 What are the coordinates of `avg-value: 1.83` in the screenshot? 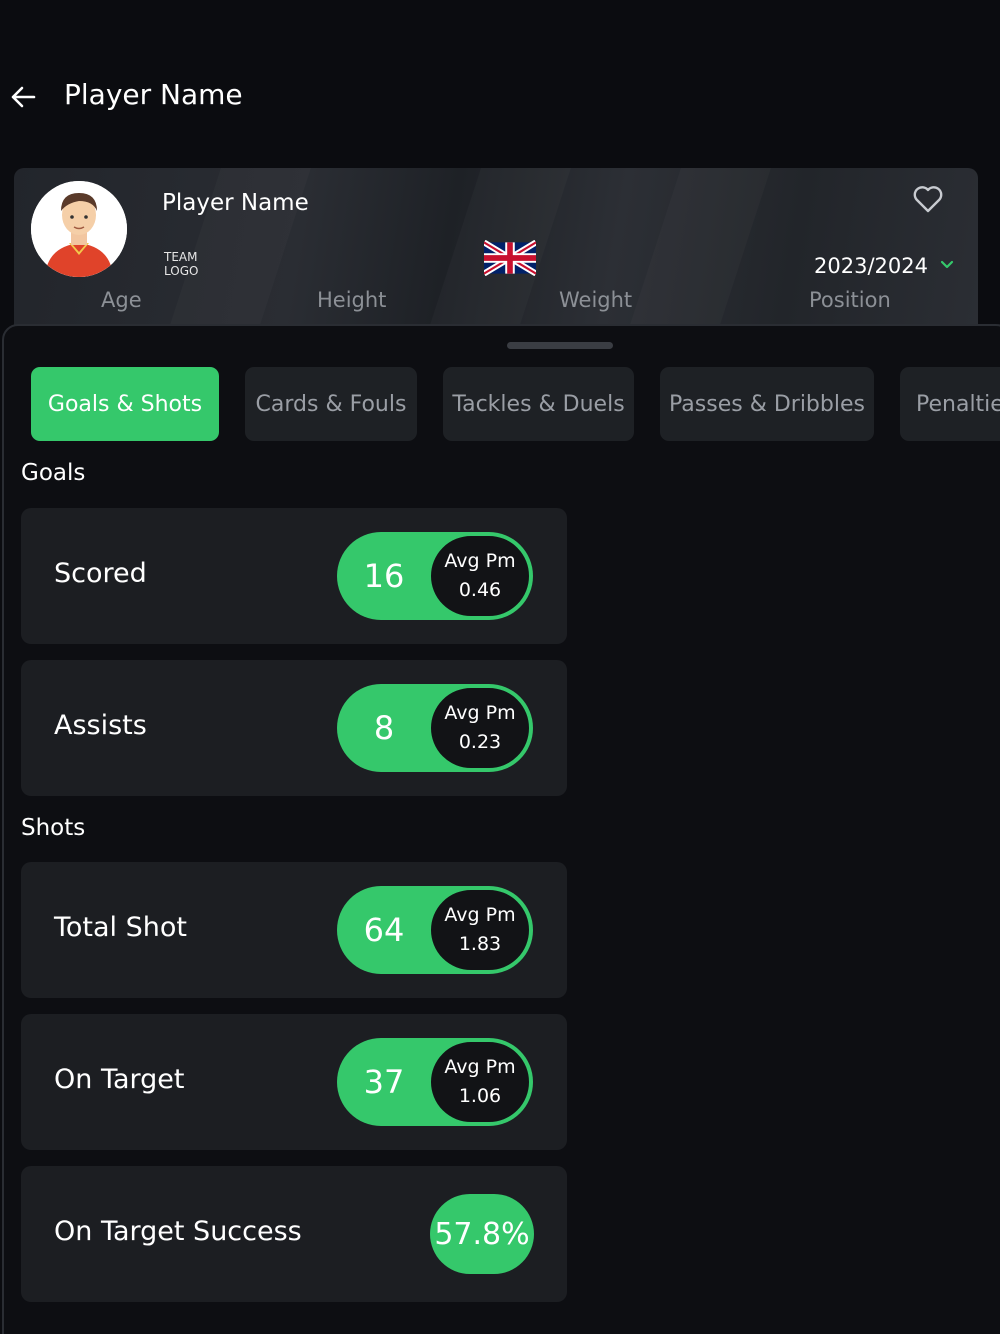 It's located at (480, 944).